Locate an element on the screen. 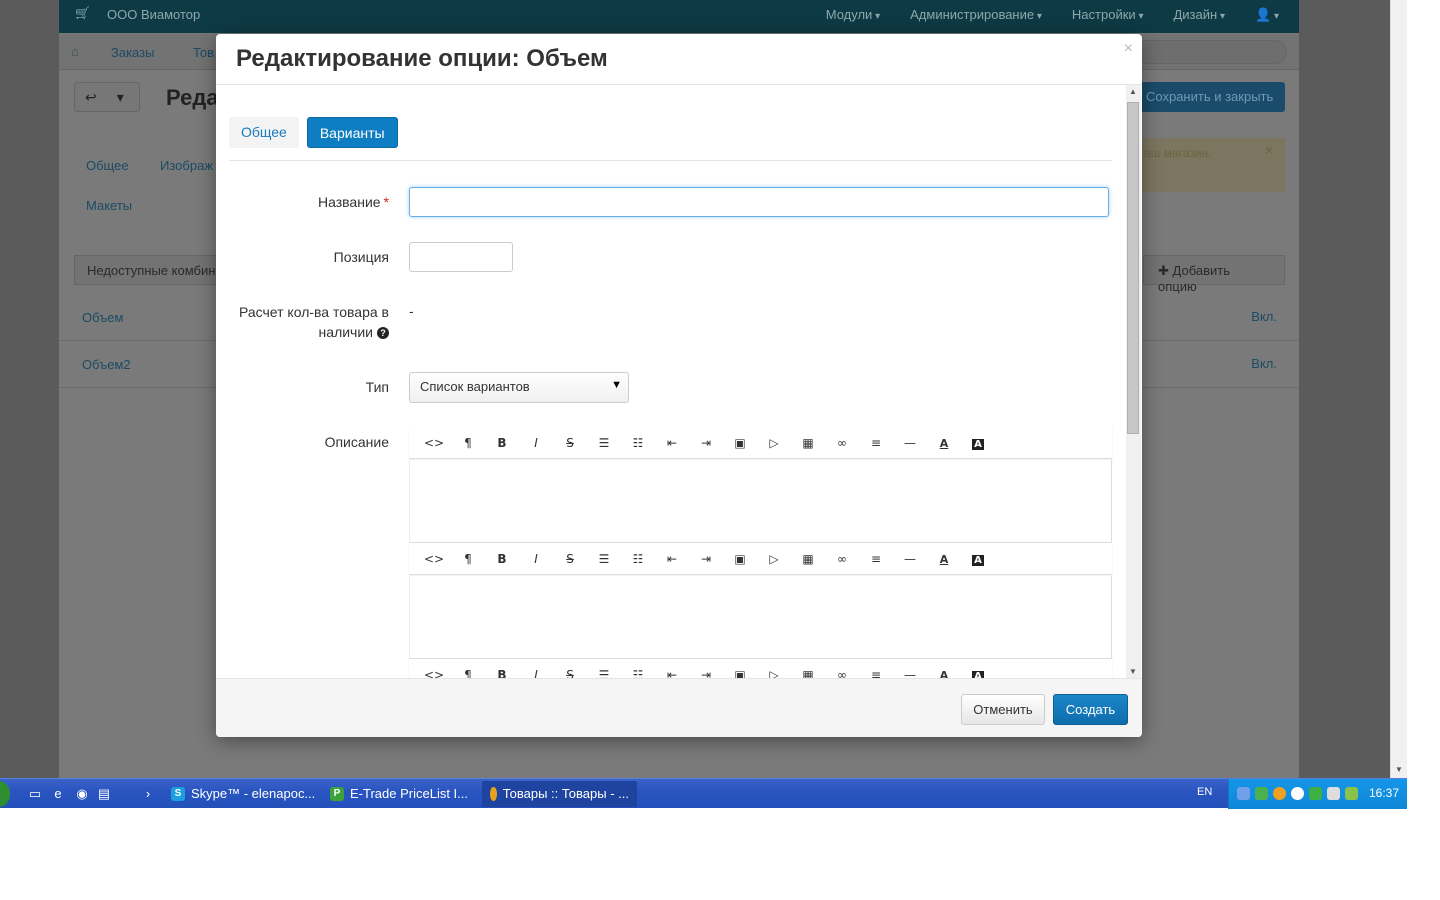  name-input is located at coordinates (759, 202).